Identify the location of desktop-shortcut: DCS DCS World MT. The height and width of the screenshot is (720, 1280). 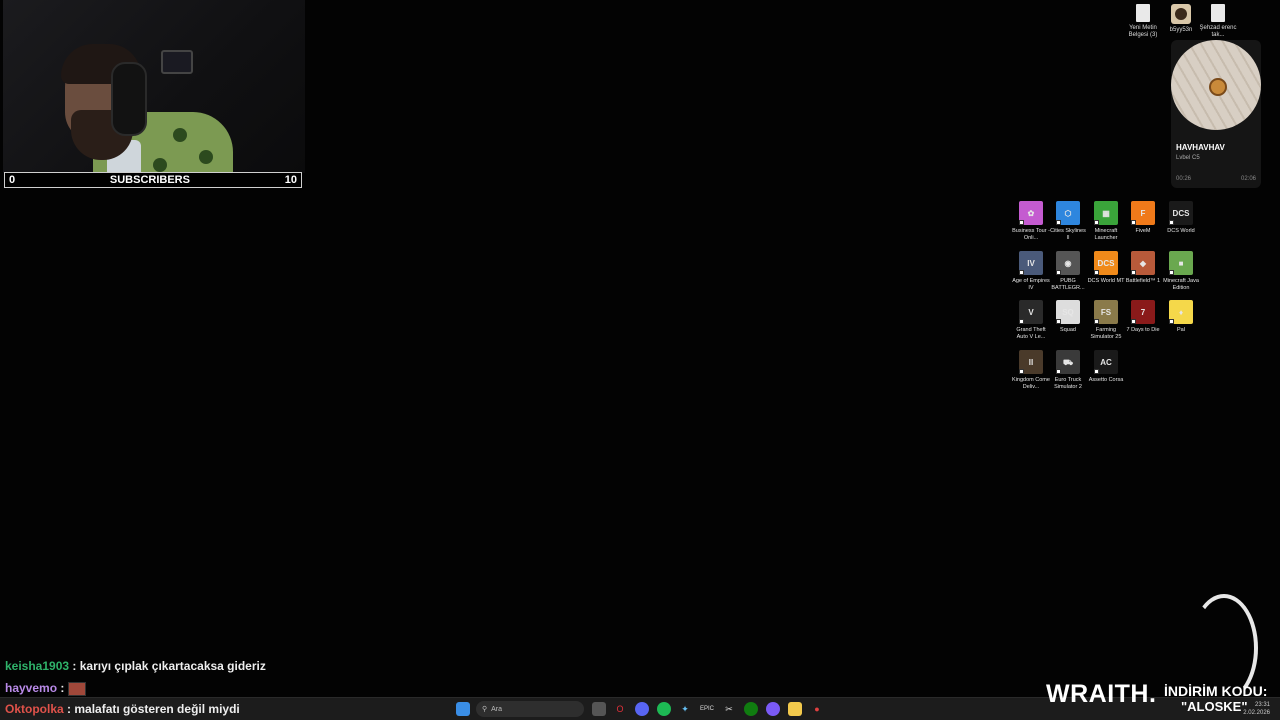
(1106, 268).